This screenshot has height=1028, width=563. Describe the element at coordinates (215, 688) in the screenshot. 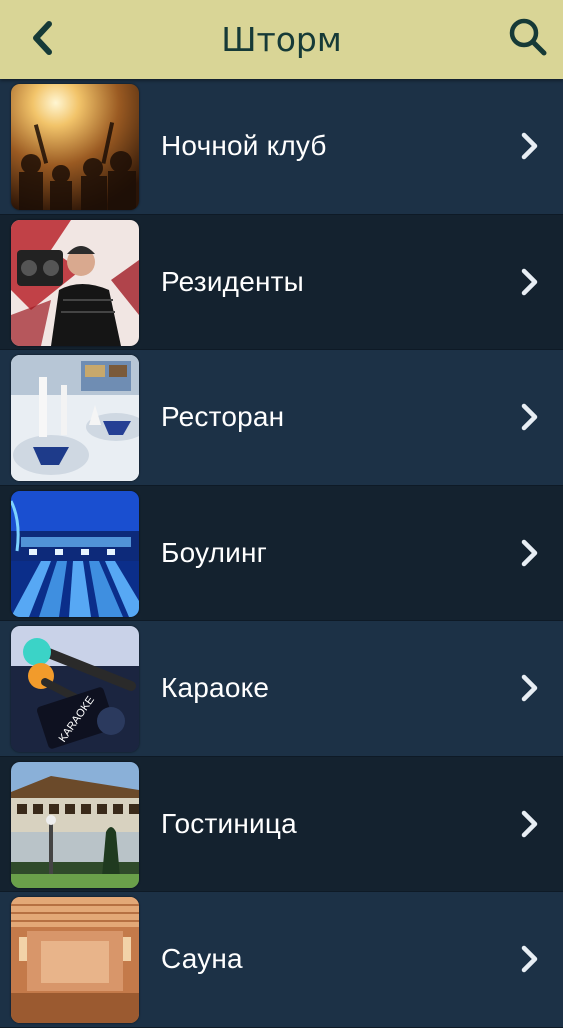

I see `menu-item-label: Караоке` at that location.